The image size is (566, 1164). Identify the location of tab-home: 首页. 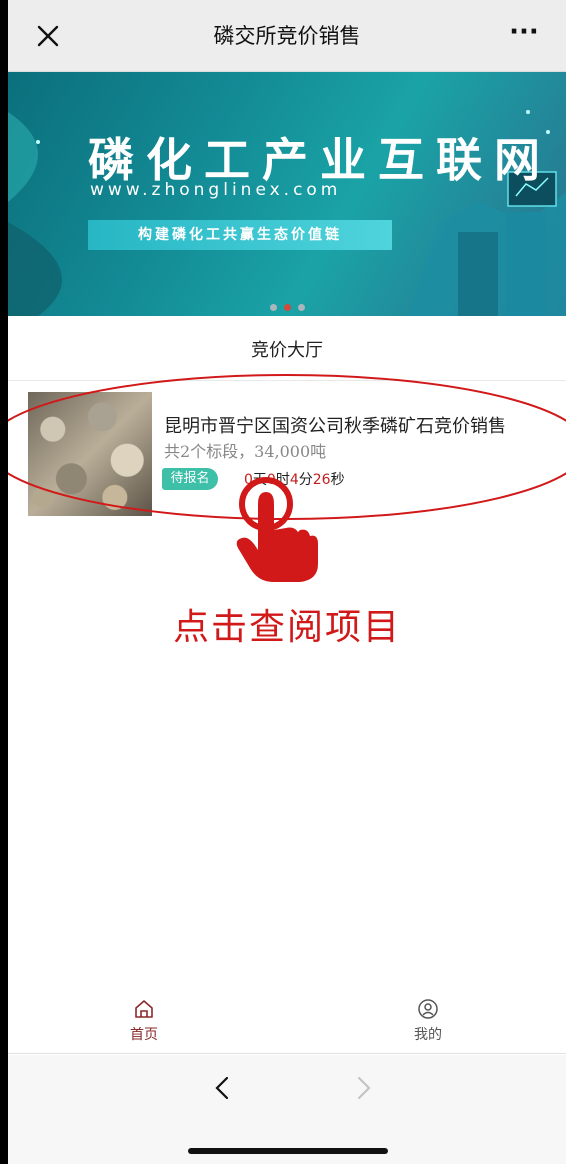
(144, 1021).